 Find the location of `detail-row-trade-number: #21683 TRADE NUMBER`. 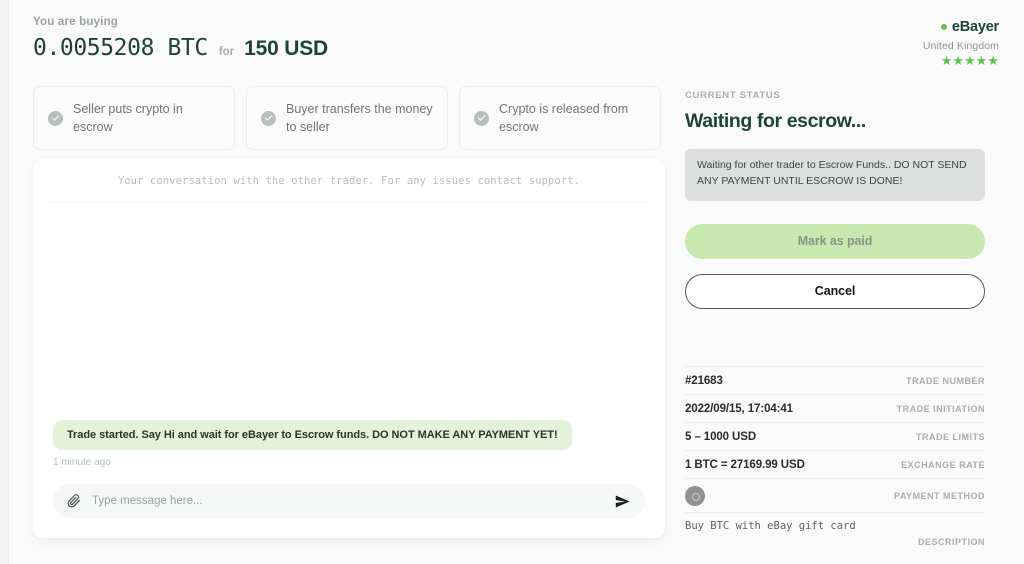

detail-row-trade-number: #21683 TRADE NUMBER is located at coordinates (835, 380).